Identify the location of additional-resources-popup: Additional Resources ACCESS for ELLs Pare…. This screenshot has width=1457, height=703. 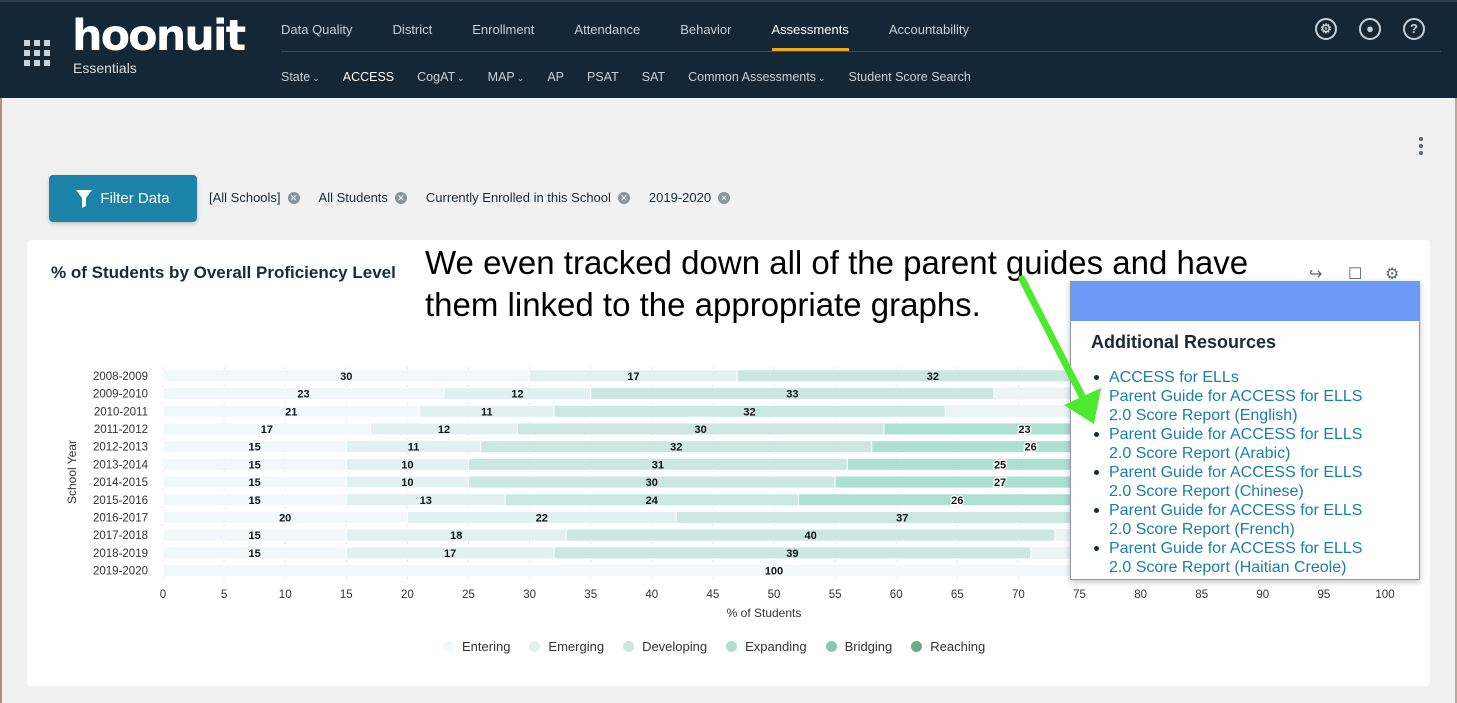
(1245, 430).